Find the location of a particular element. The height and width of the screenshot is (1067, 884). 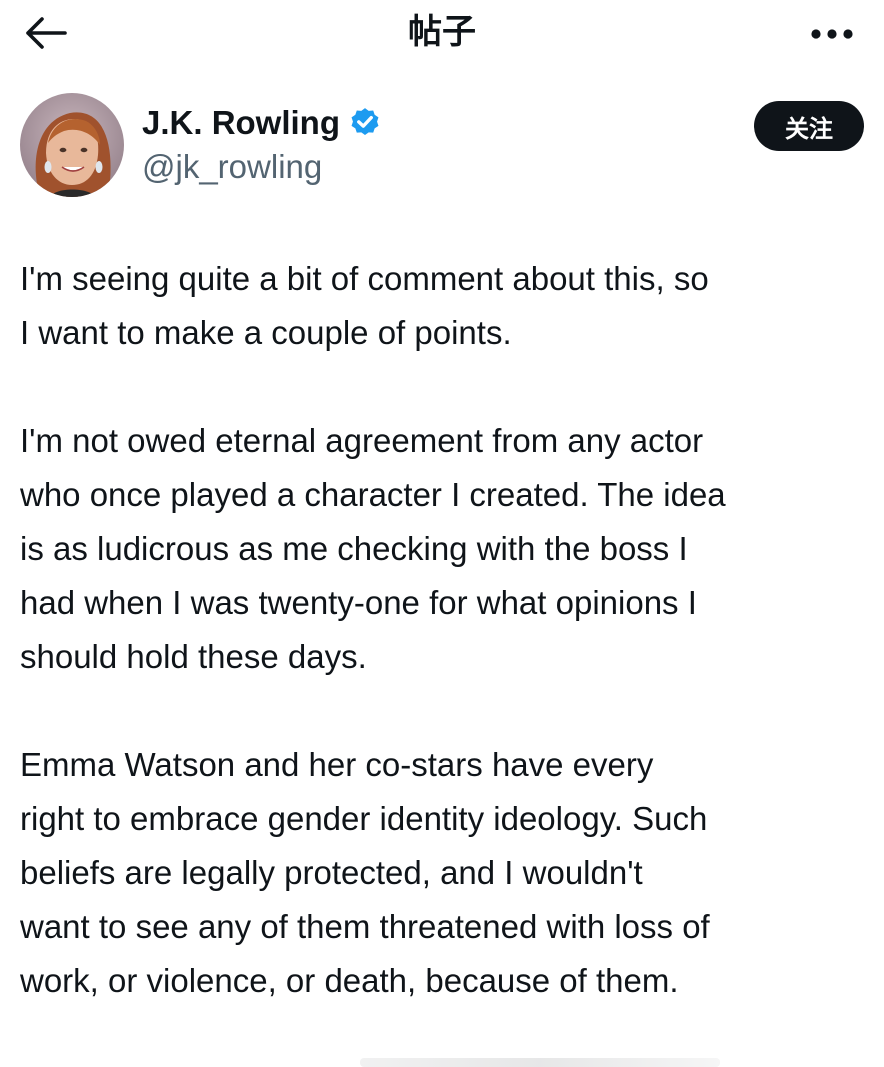

more-options-button is located at coordinates (832, 34).